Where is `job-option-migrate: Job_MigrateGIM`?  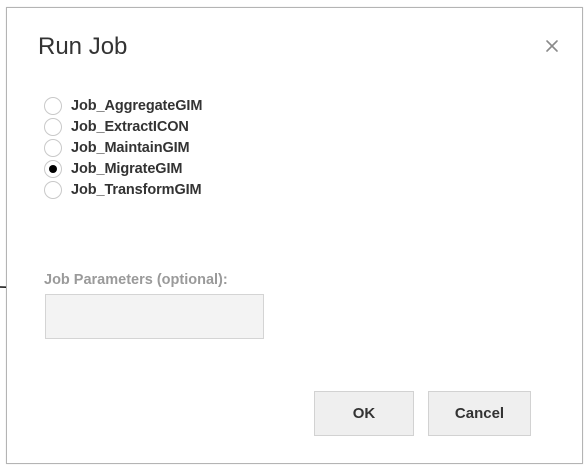
job-option-migrate: Job_MigrateGIM is located at coordinates (123, 168).